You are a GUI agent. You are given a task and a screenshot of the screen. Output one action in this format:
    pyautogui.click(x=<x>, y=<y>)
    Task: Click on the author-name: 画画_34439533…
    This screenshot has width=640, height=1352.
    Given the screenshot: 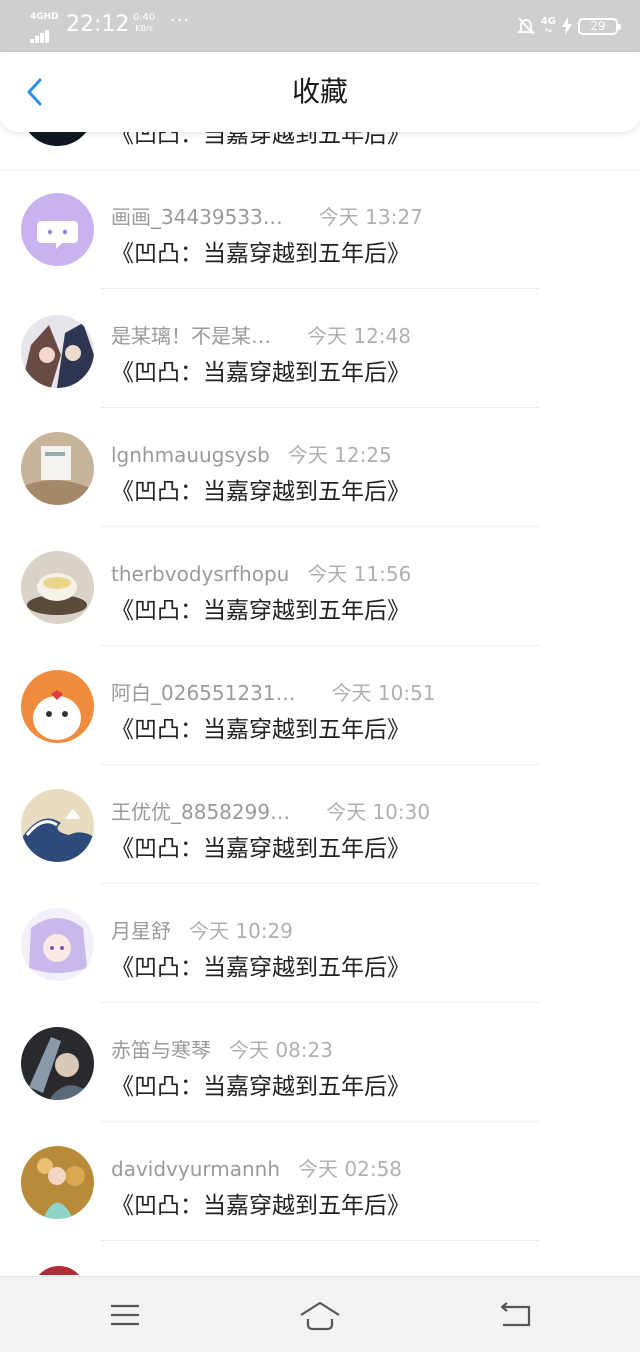 What is the action you would take?
    pyautogui.click(x=197, y=215)
    